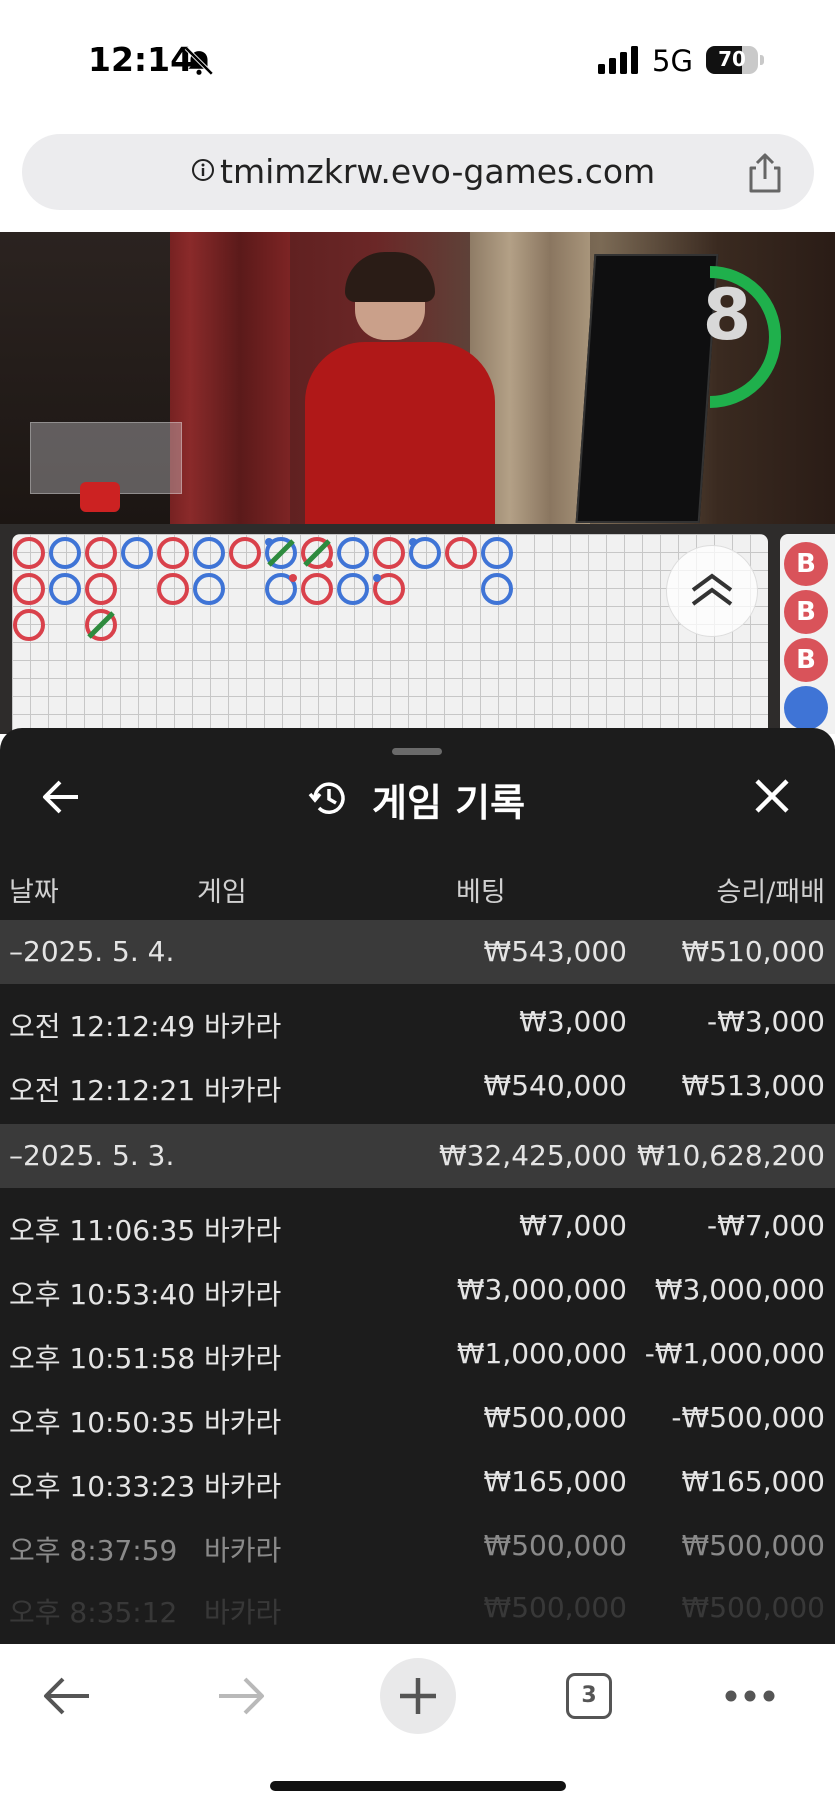 The height and width of the screenshot is (1810, 835). I want to click on address-bar: tmimzkrw.evo-games.com, so click(418, 172).